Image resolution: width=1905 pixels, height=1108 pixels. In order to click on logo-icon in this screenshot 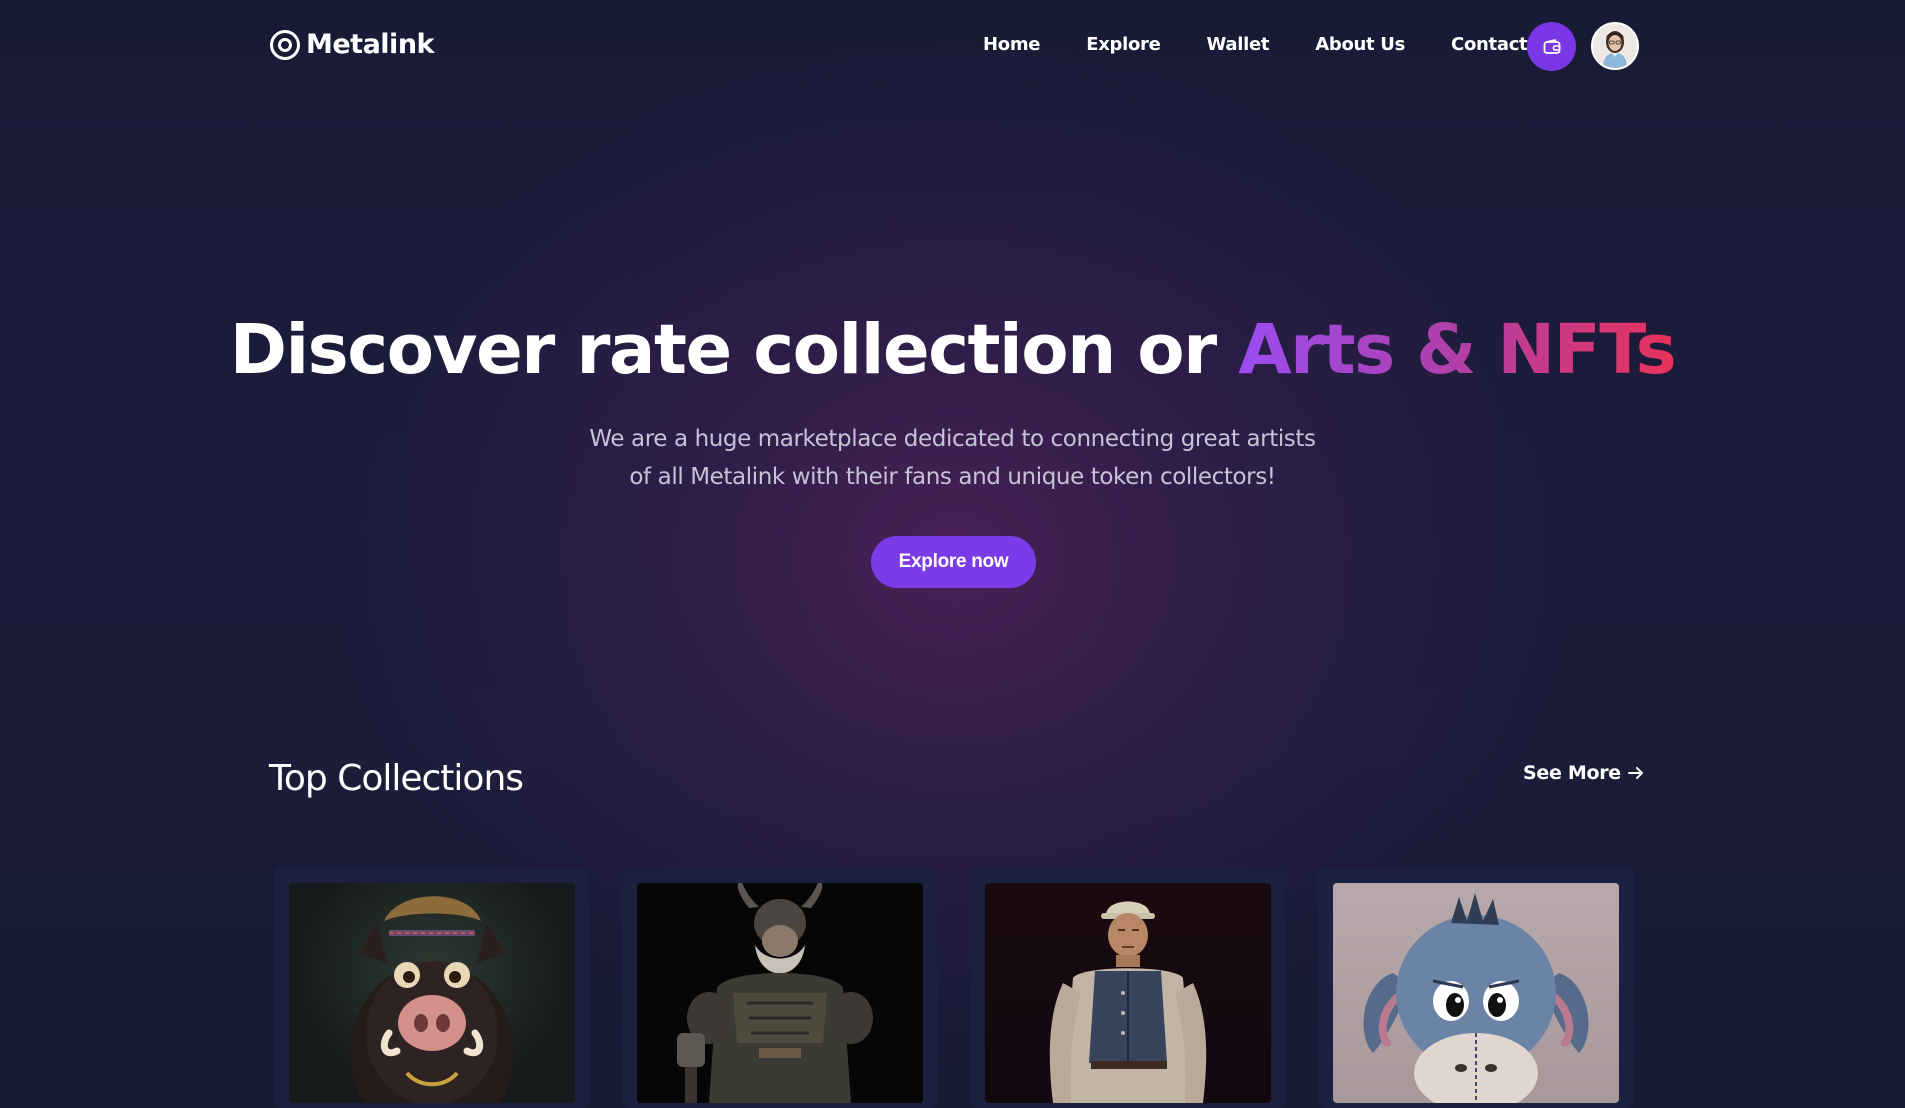, I will do `click(285, 44)`.